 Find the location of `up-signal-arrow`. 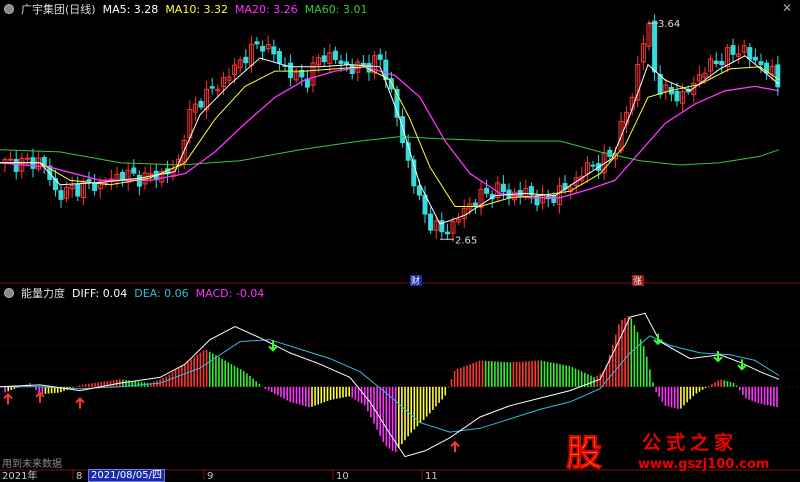

up-signal-arrow is located at coordinates (718, 357).